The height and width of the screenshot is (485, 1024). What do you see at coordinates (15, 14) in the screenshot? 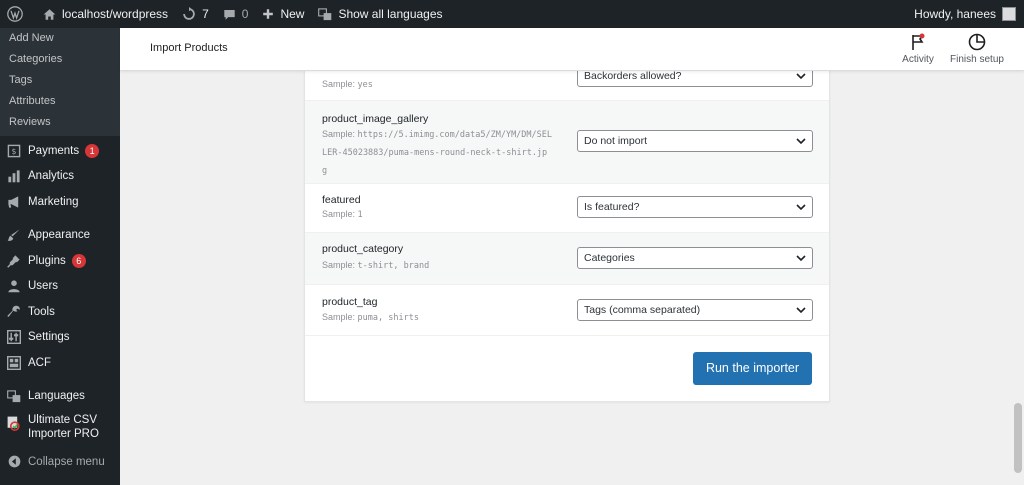
I see `wordpress-icon` at bounding box center [15, 14].